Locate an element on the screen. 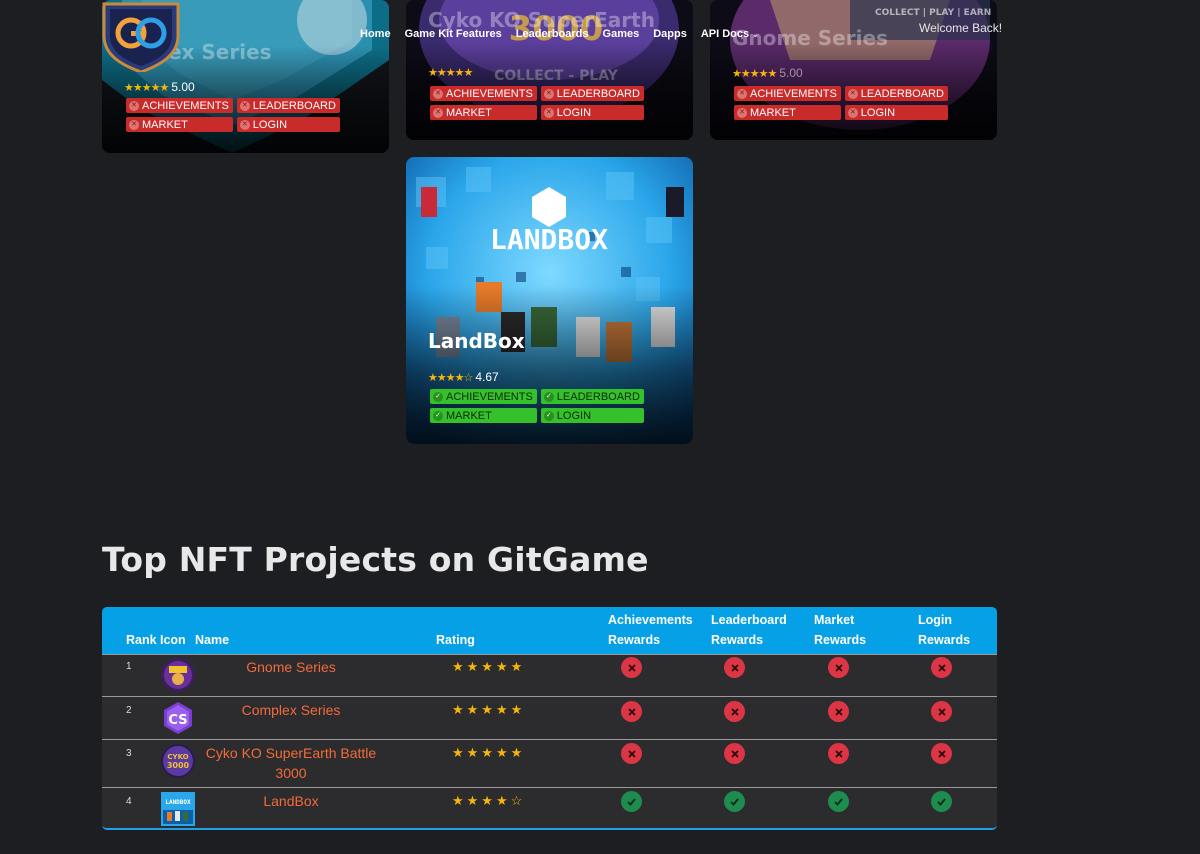 This screenshot has width=1200, height=854. nav-leaderboards: Leaderboards is located at coordinates (552, 34).